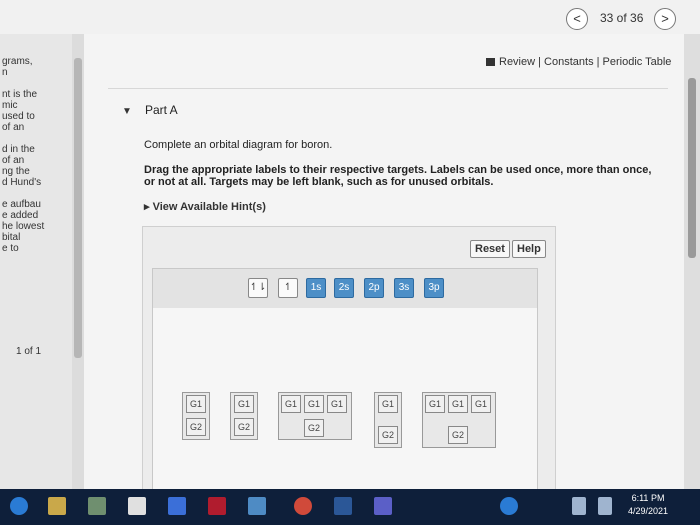  What do you see at coordinates (343, 506) in the screenshot?
I see `word-icon` at bounding box center [343, 506].